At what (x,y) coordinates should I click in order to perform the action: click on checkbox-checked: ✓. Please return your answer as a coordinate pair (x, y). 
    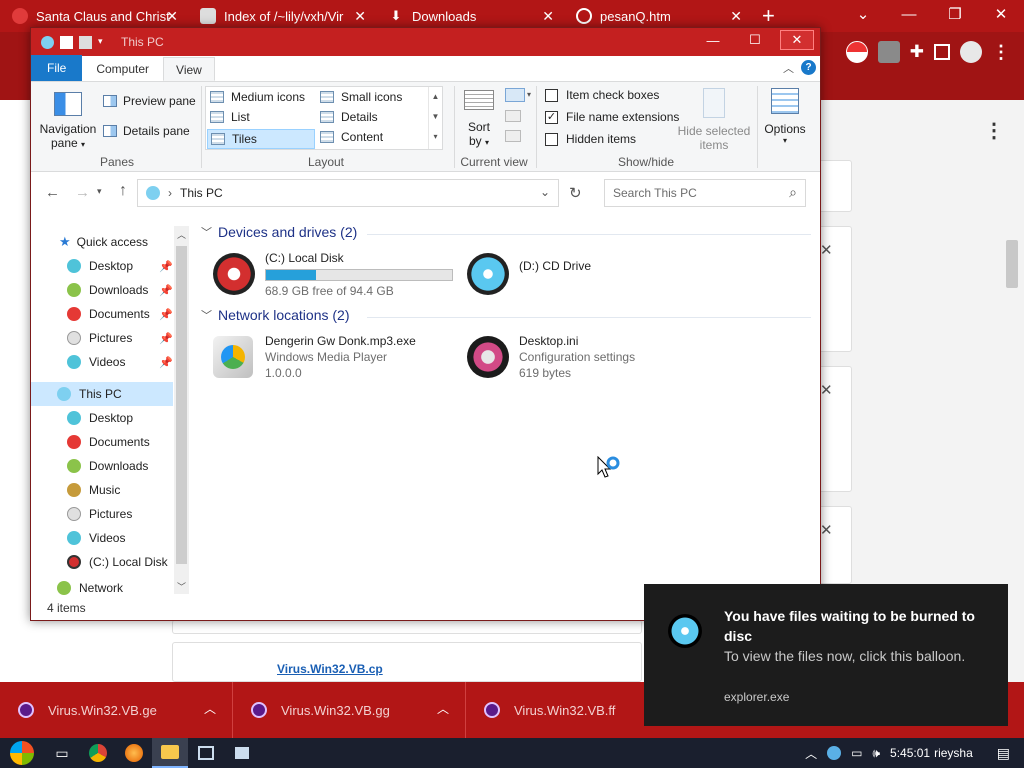
    Looking at the image, I should click on (551, 117).